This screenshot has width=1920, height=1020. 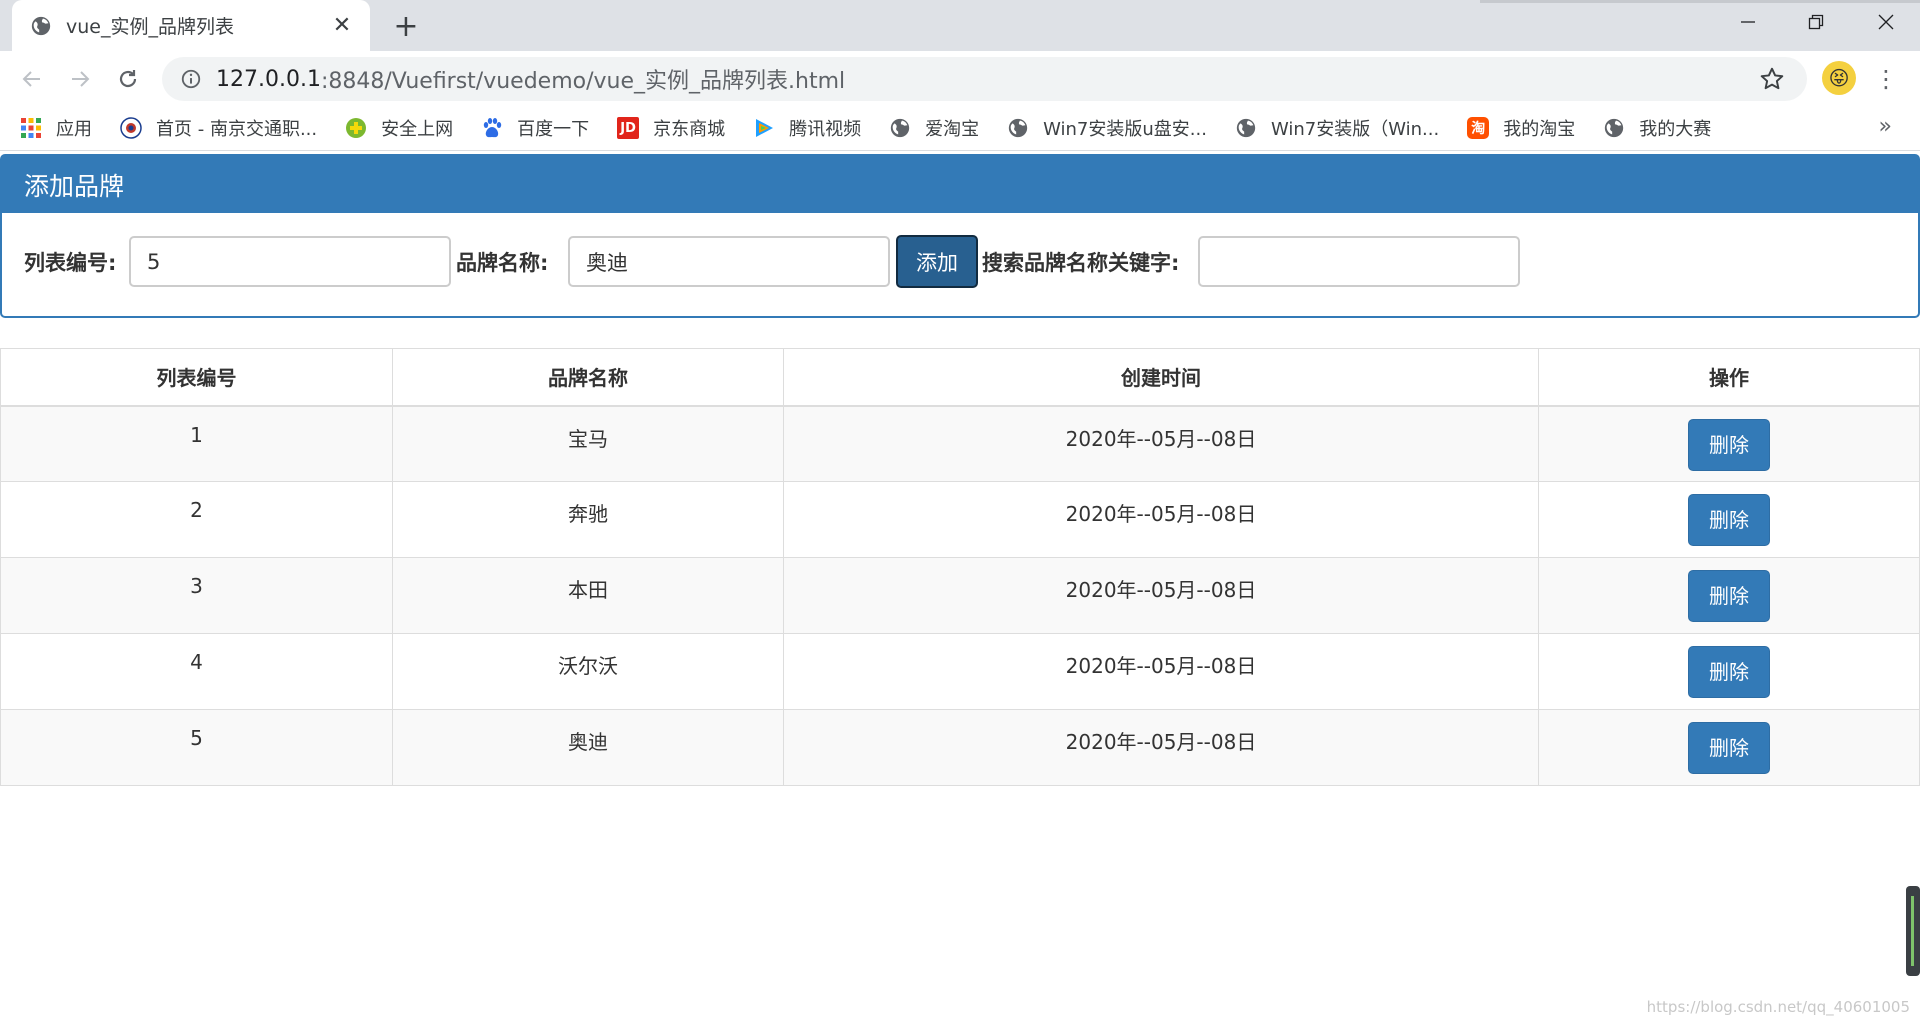 I want to click on scrollbar-thumb, so click(x=1913, y=931).